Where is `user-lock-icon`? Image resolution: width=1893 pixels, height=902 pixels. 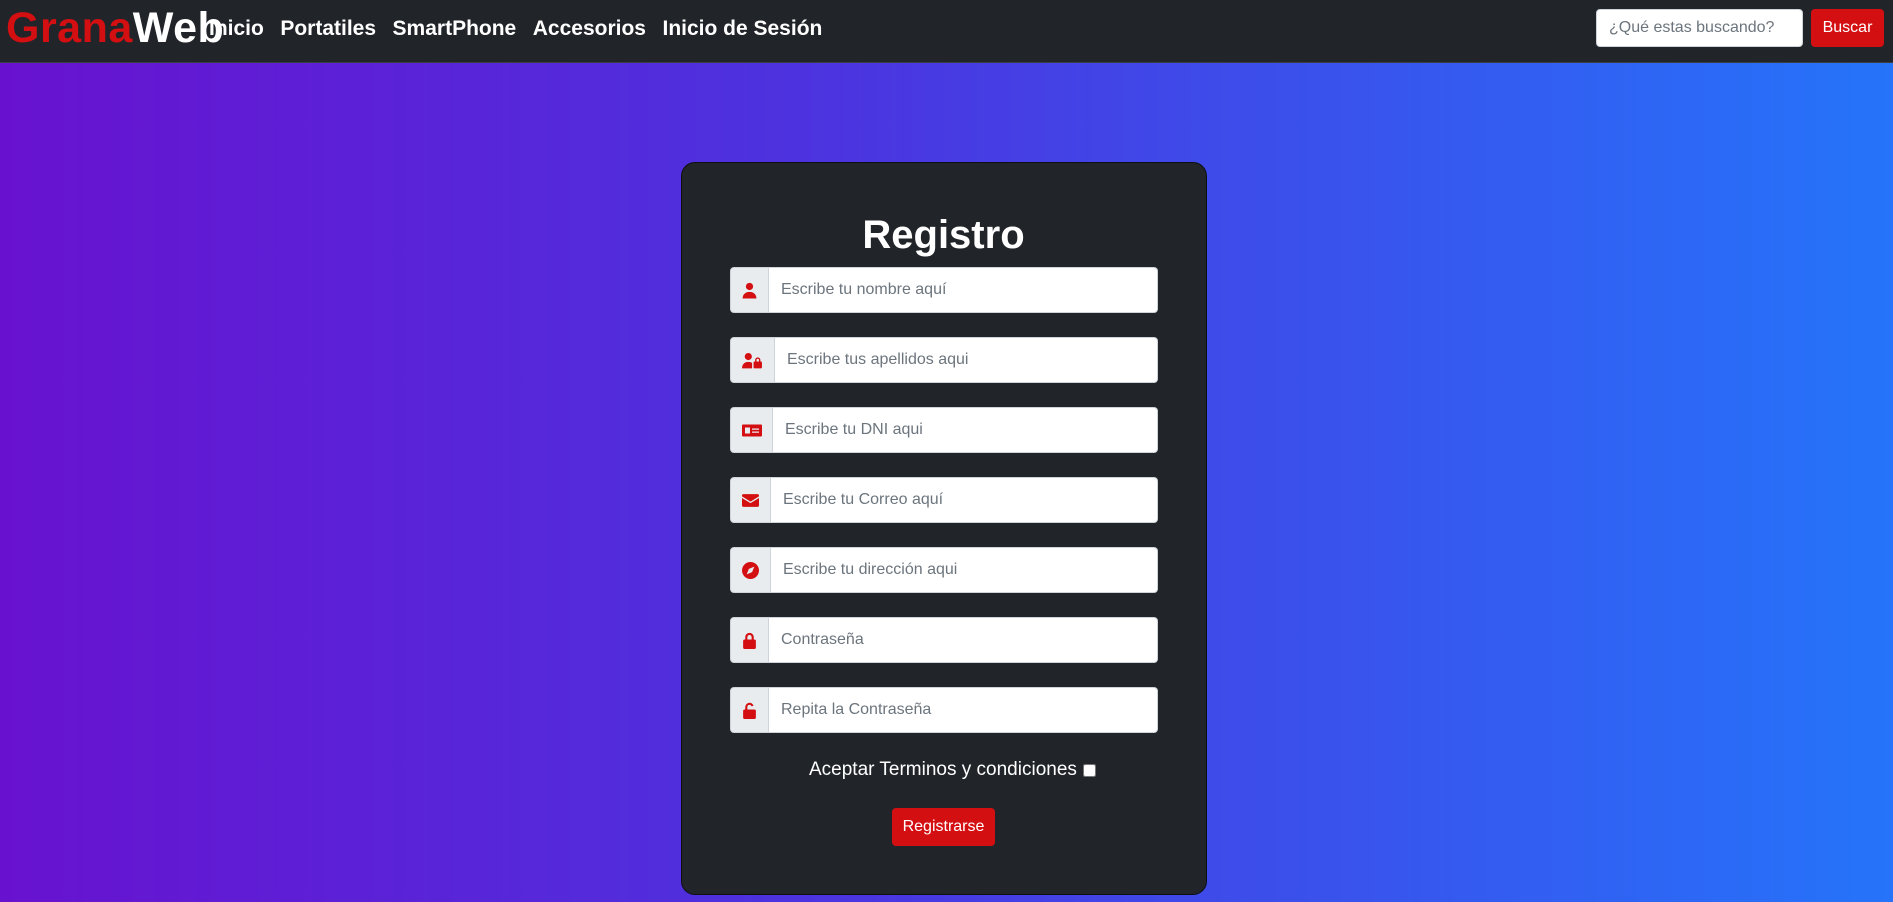
user-lock-icon is located at coordinates (752, 360).